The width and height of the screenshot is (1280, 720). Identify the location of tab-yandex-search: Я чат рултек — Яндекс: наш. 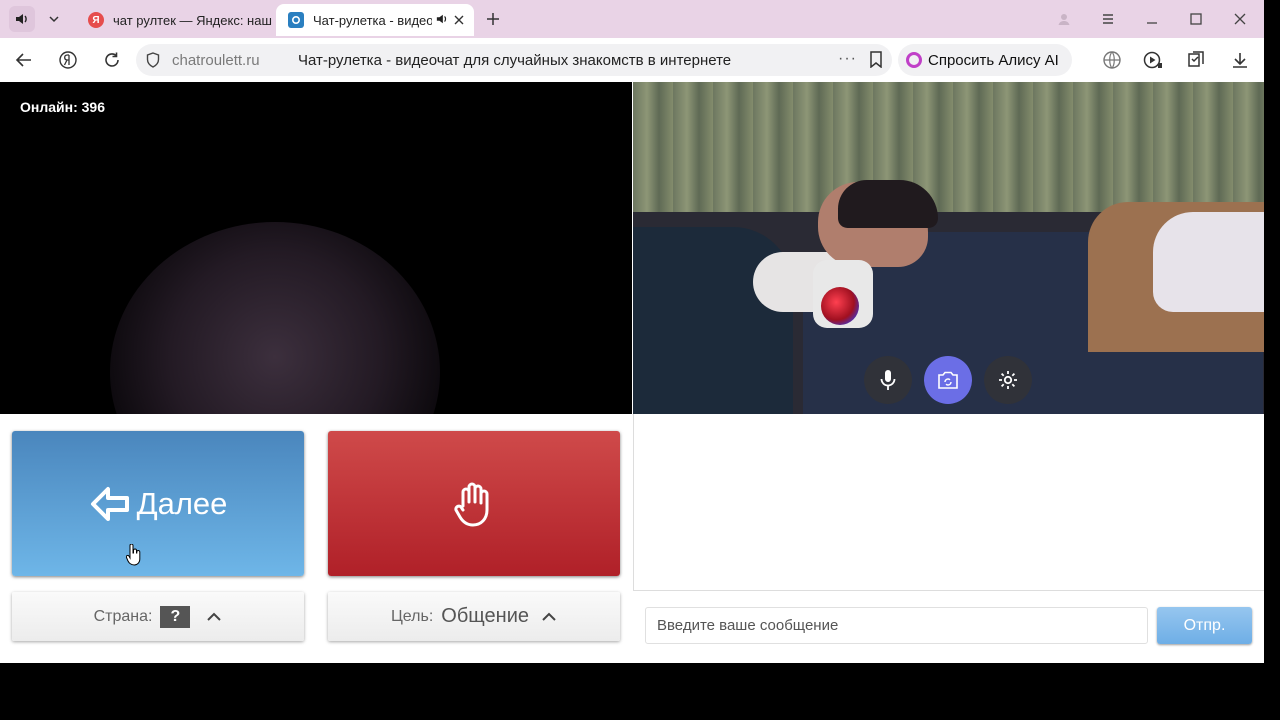
(174, 20).